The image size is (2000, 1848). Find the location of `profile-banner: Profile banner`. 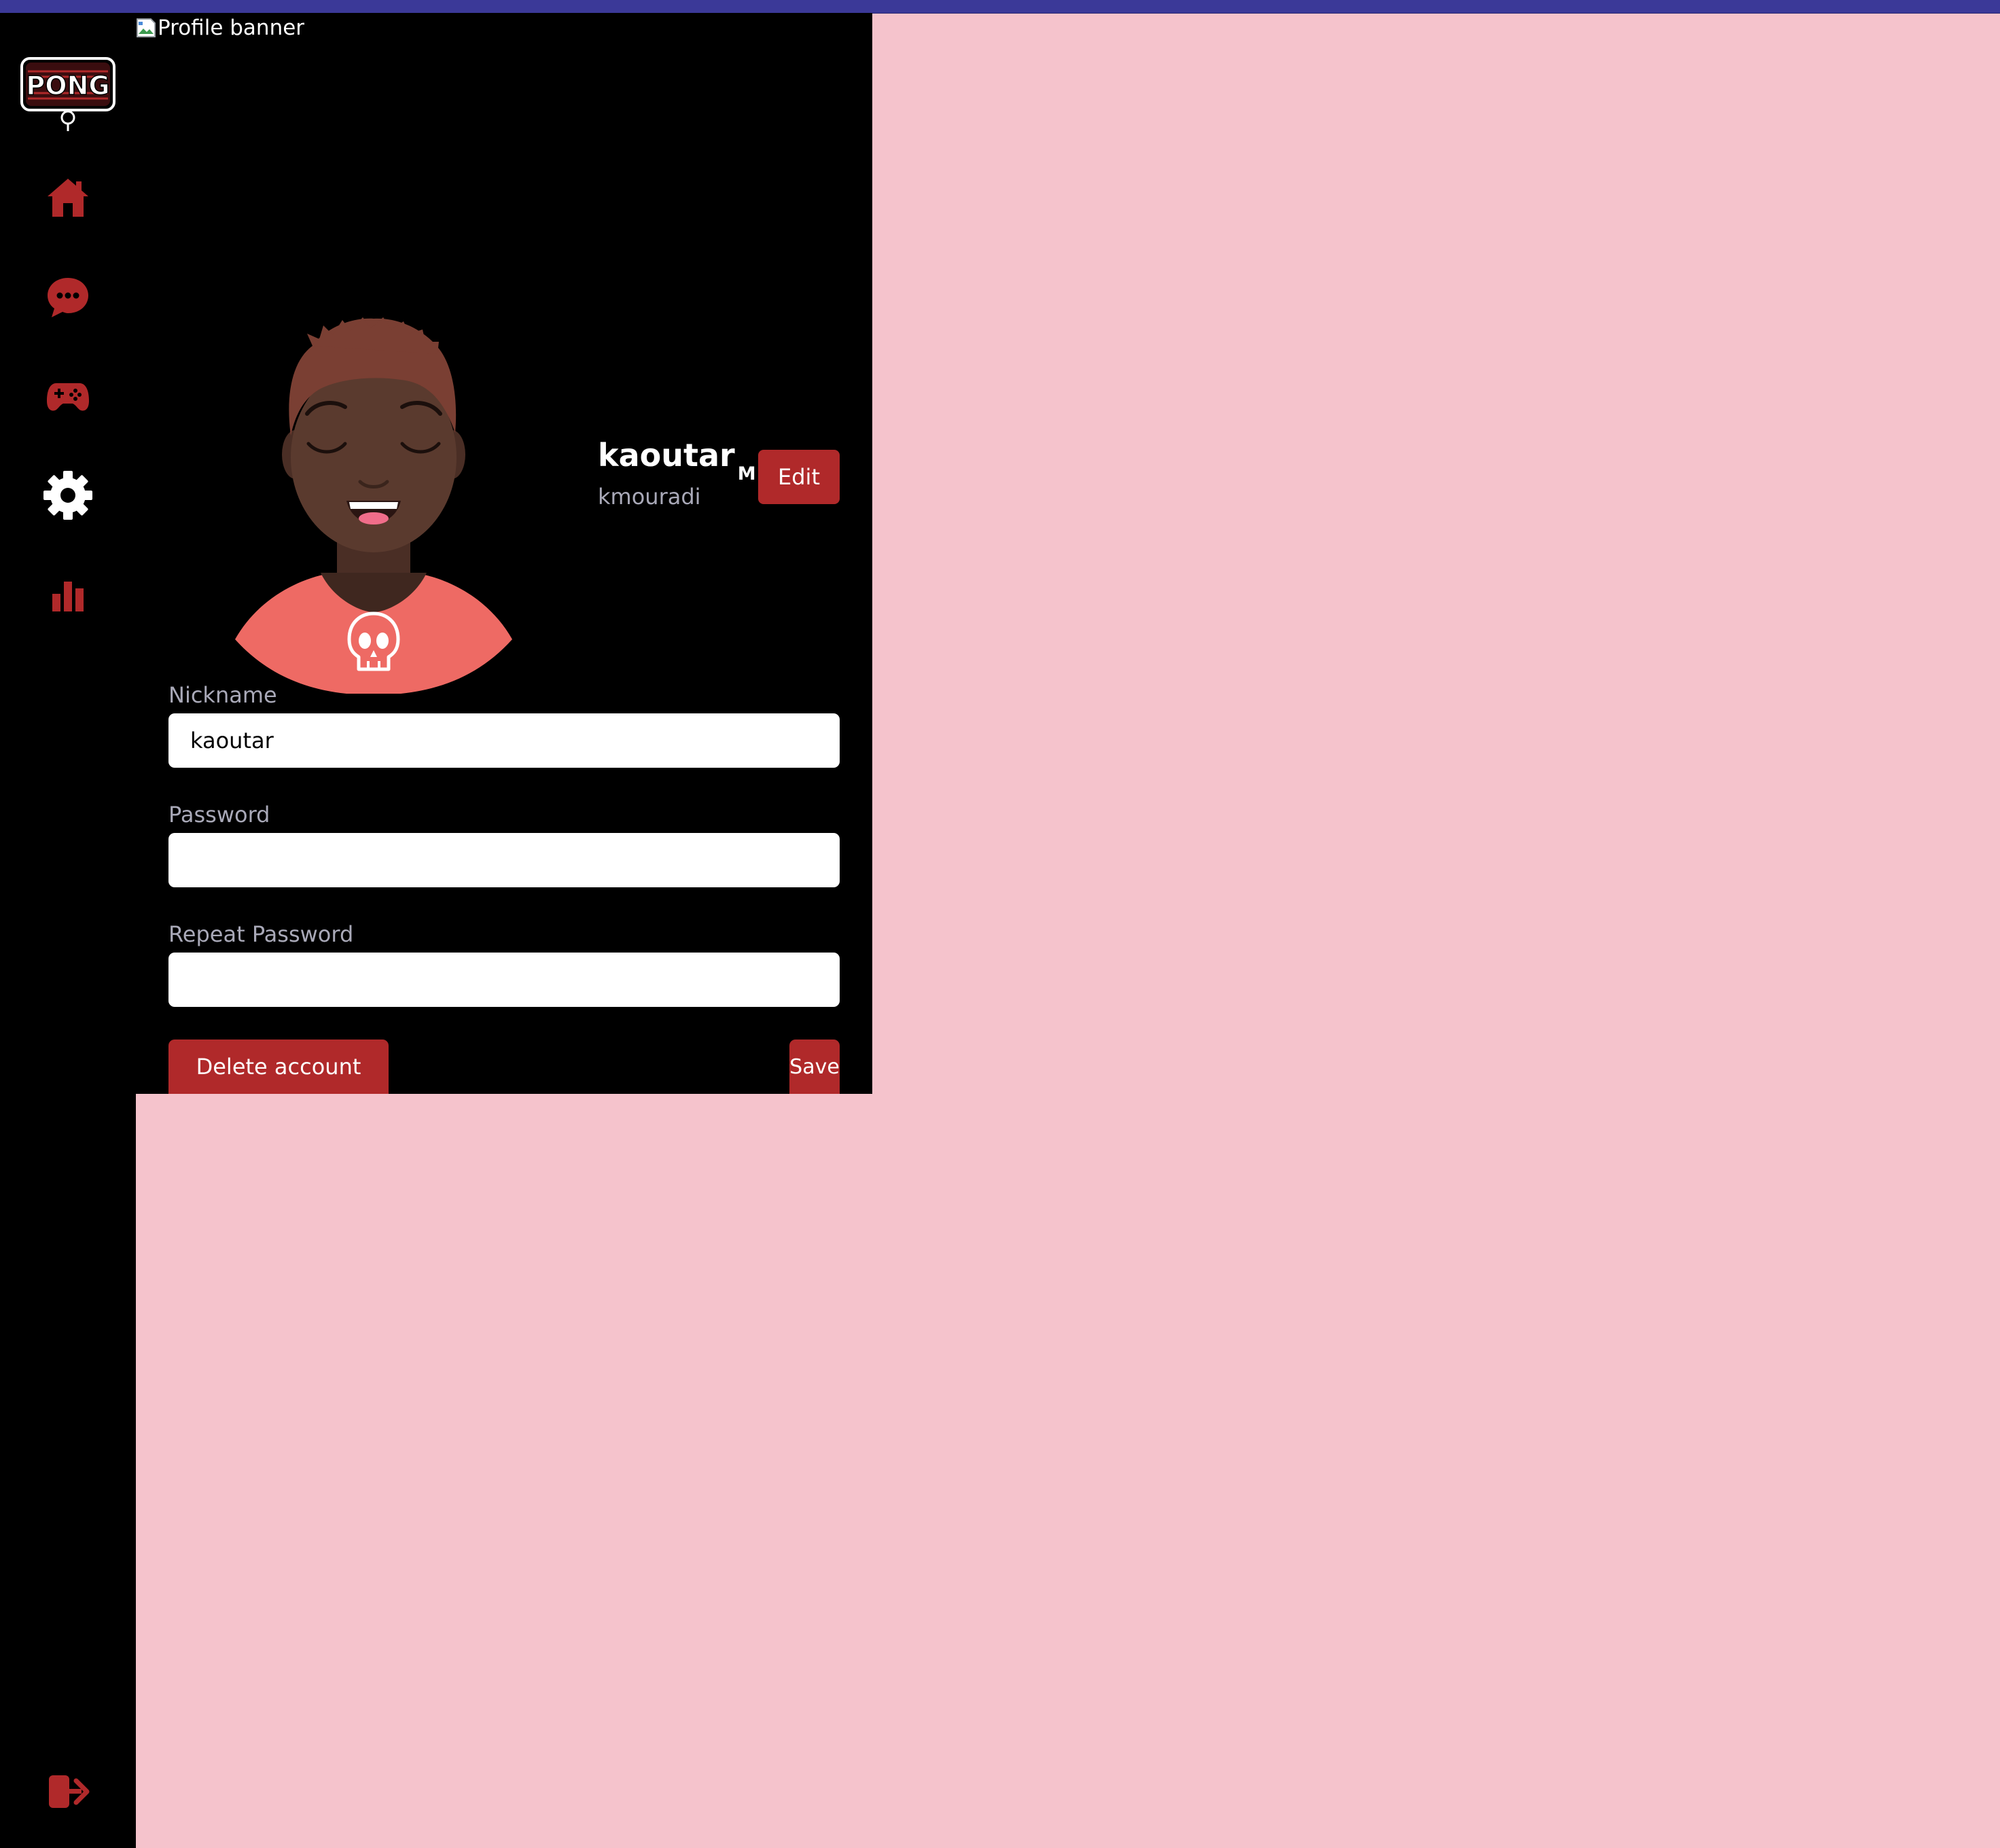

profile-banner: Profile banner is located at coordinates (220, 28).